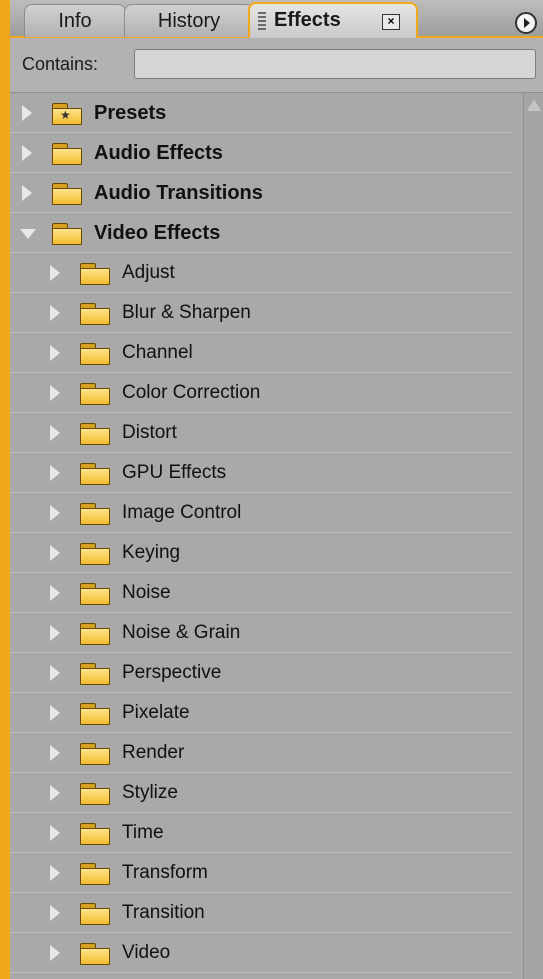  I want to click on tree-item-image-control: Image Control, so click(261, 513).